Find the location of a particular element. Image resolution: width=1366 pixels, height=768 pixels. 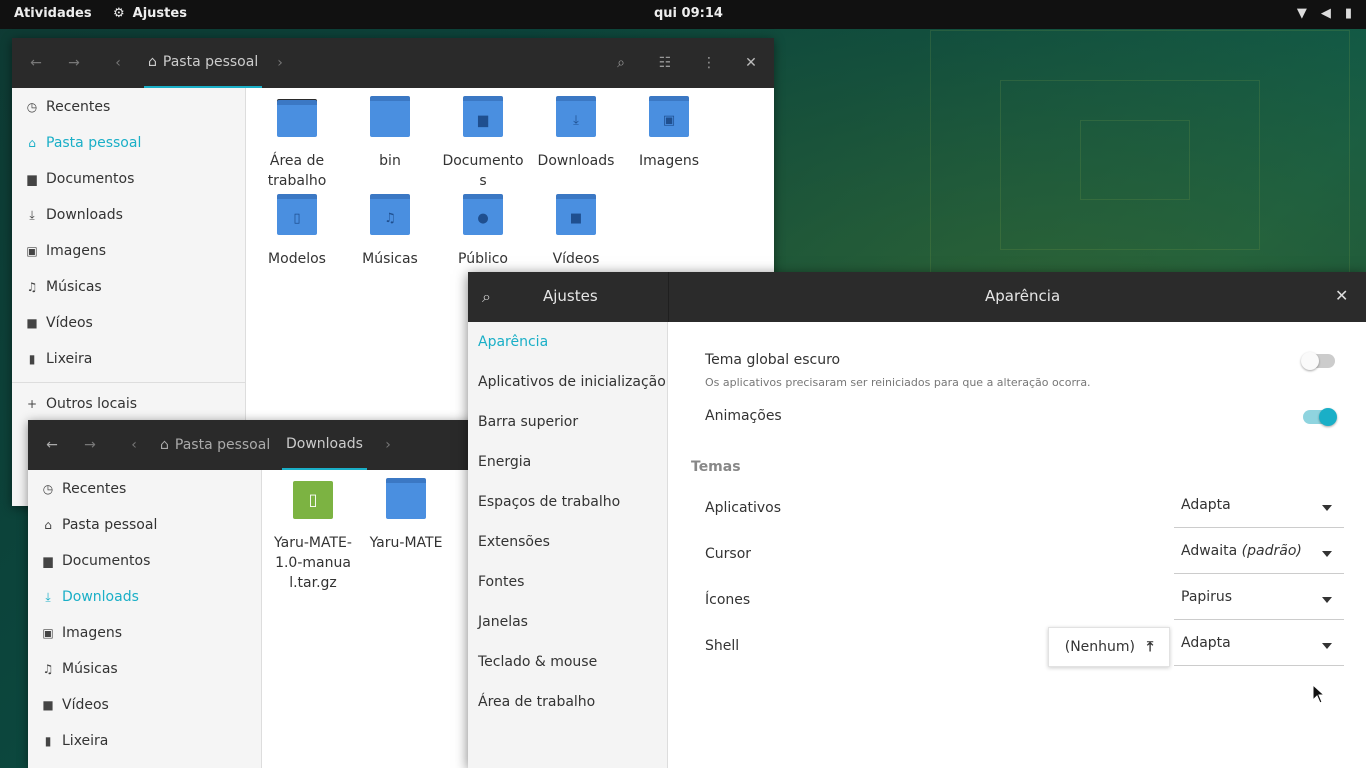

file-label: Vídeos is located at coordinates (576, 259).